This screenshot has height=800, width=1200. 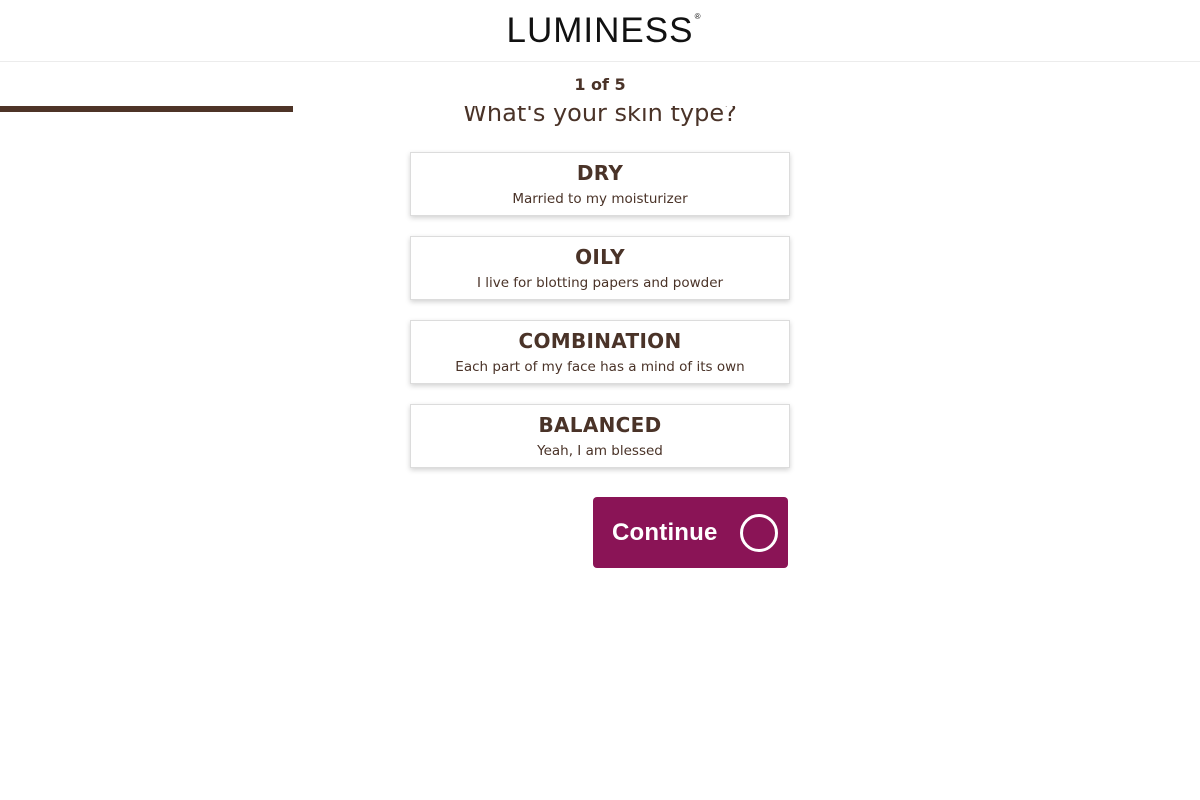 What do you see at coordinates (600, 257) in the screenshot?
I see `option-title: OILY` at bounding box center [600, 257].